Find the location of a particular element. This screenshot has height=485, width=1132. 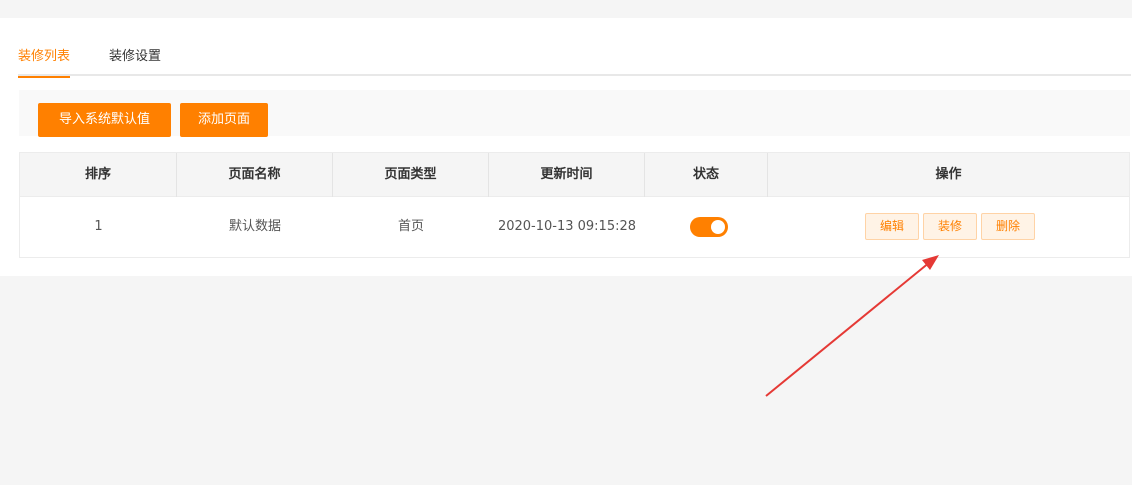

column-header-updated-time: 更新时间 is located at coordinates (567, 175).